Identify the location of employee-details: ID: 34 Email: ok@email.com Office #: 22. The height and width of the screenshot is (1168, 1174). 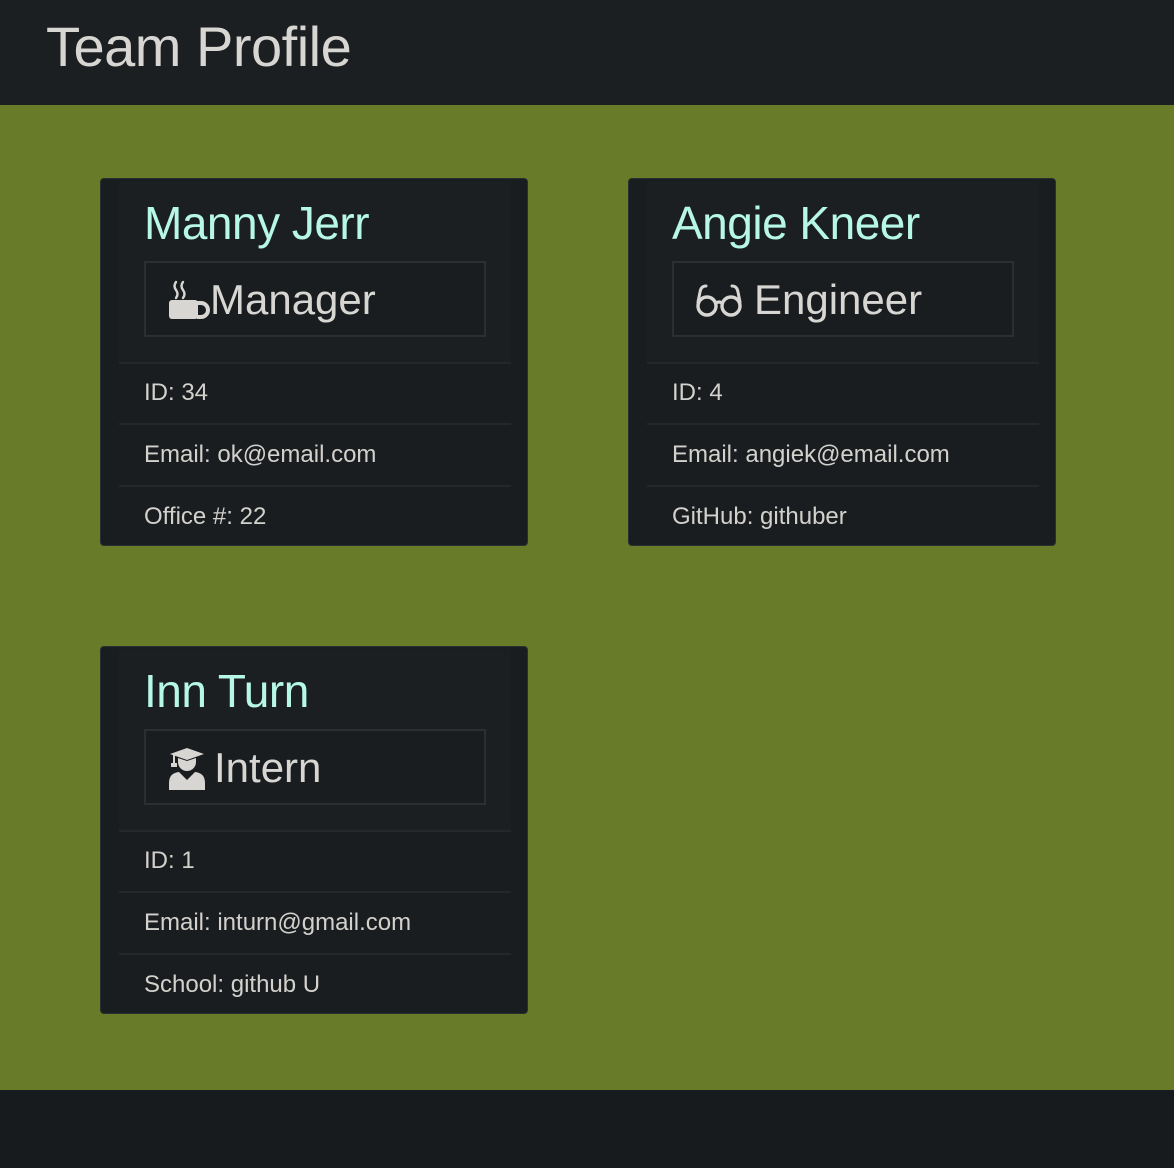
(315, 455).